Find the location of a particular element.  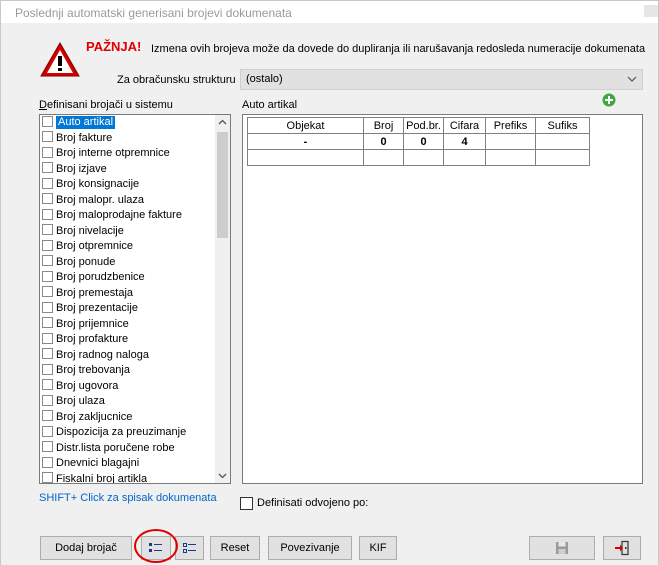

list-item: Broj interne otpremnice is located at coordinates (128, 154).